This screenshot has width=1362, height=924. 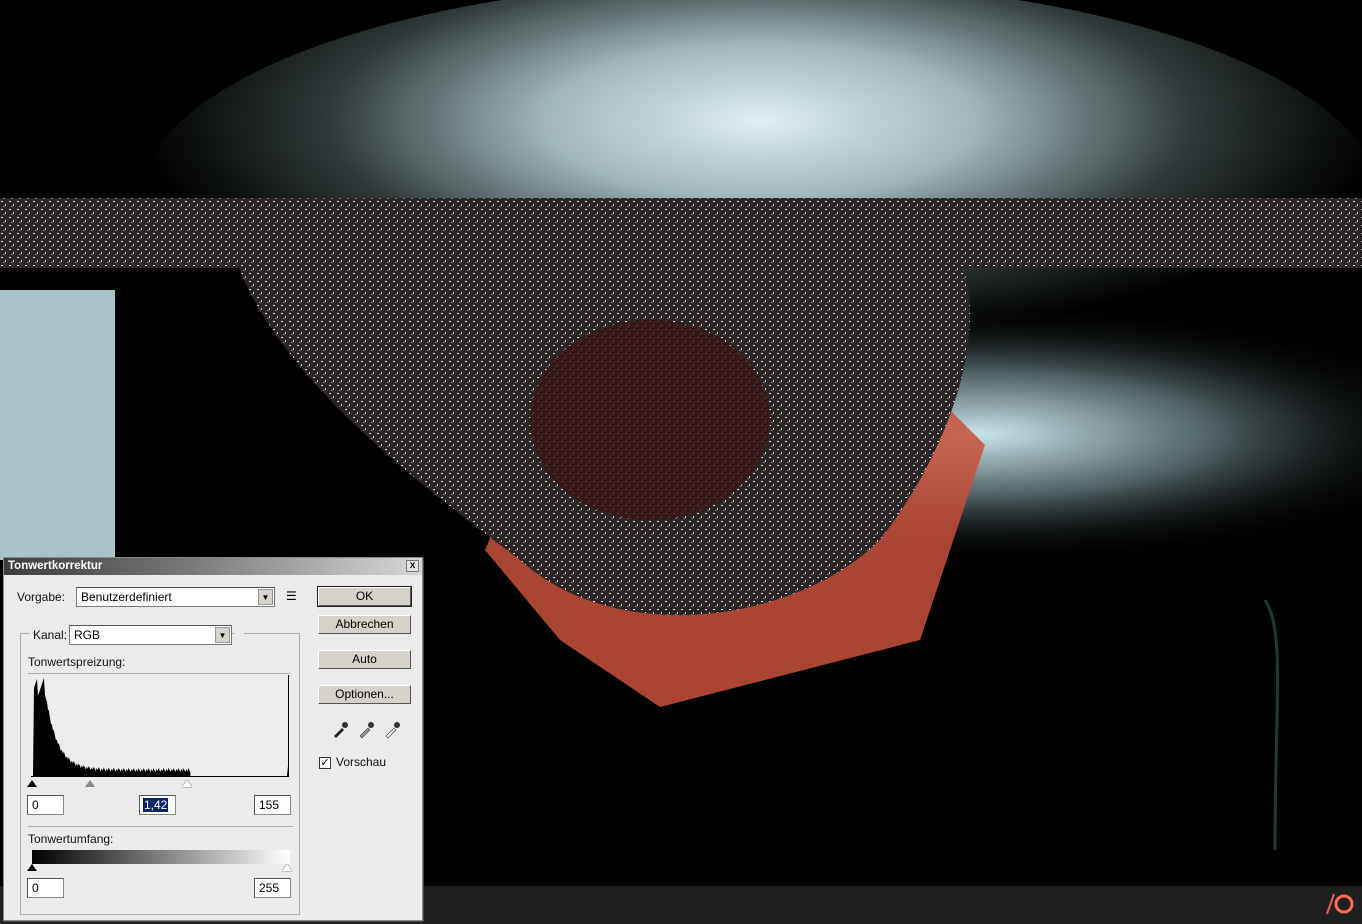 I want to click on preset-options-icon: ☰, so click(x=291, y=596).